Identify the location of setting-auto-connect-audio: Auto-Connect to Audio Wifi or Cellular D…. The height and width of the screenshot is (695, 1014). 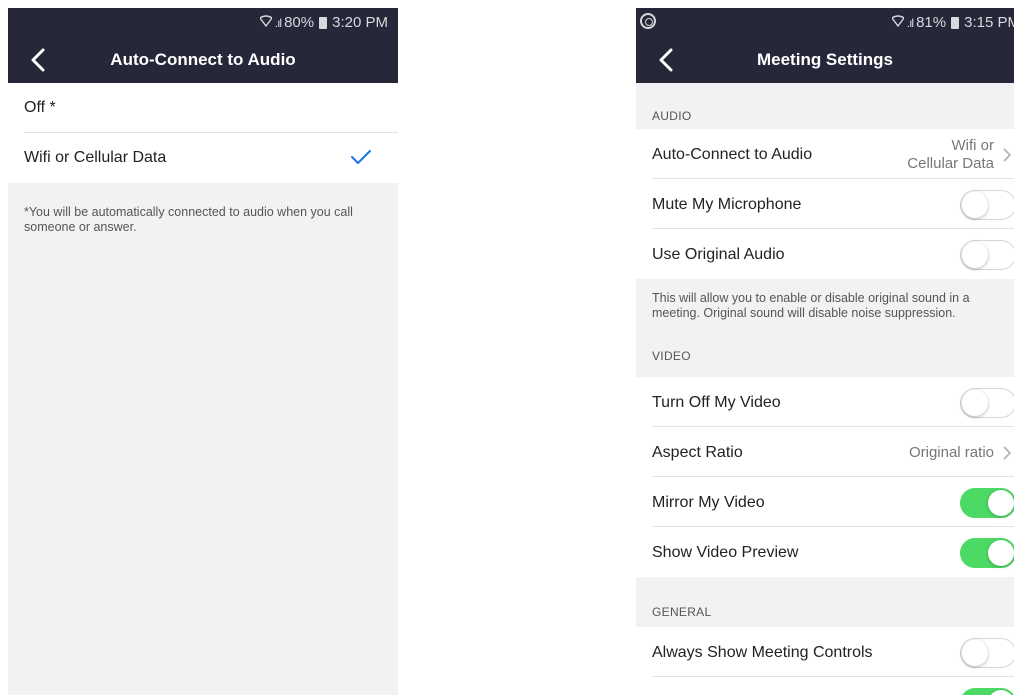
(825, 154).